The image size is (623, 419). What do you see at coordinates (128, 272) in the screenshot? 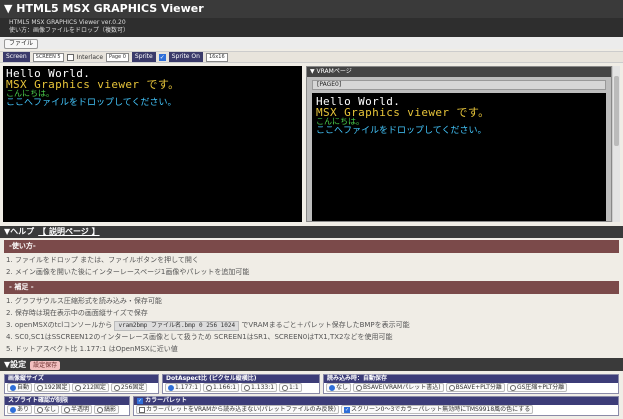
I see `usage-item: 2. メイン画像を開いた後にインターレースページ1画像やパレットを追加可能` at bounding box center [128, 272].